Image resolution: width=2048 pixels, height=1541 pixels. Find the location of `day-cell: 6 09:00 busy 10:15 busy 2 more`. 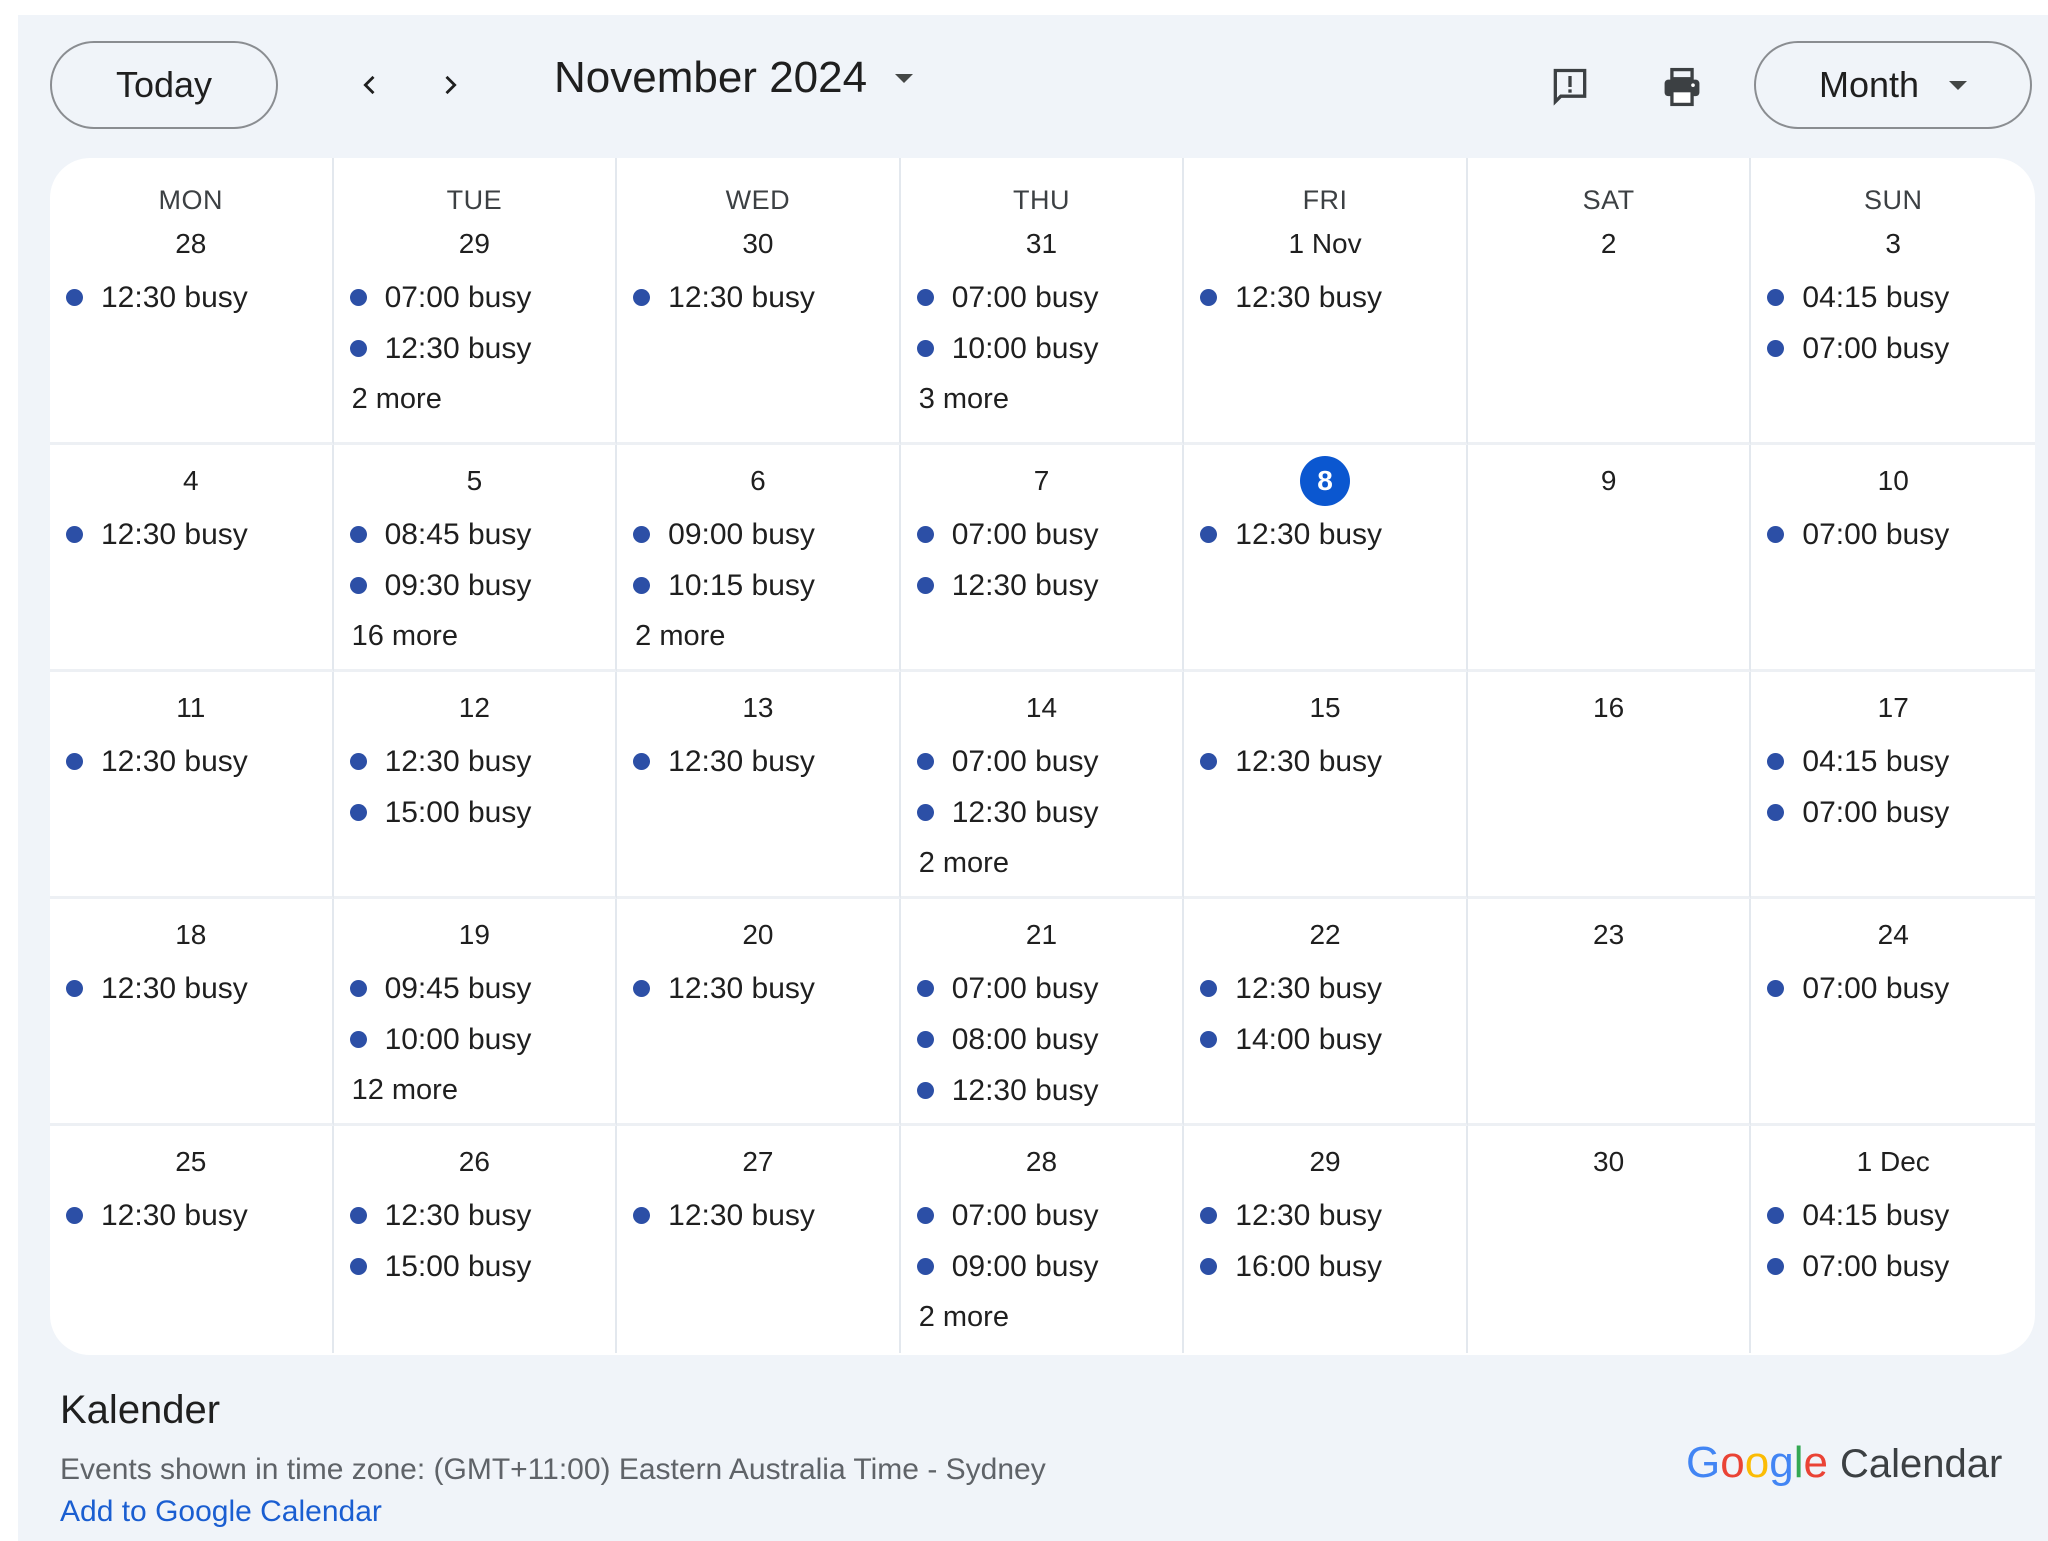

day-cell: 6 09:00 busy 10:15 busy 2 more is located at coordinates (759, 558).